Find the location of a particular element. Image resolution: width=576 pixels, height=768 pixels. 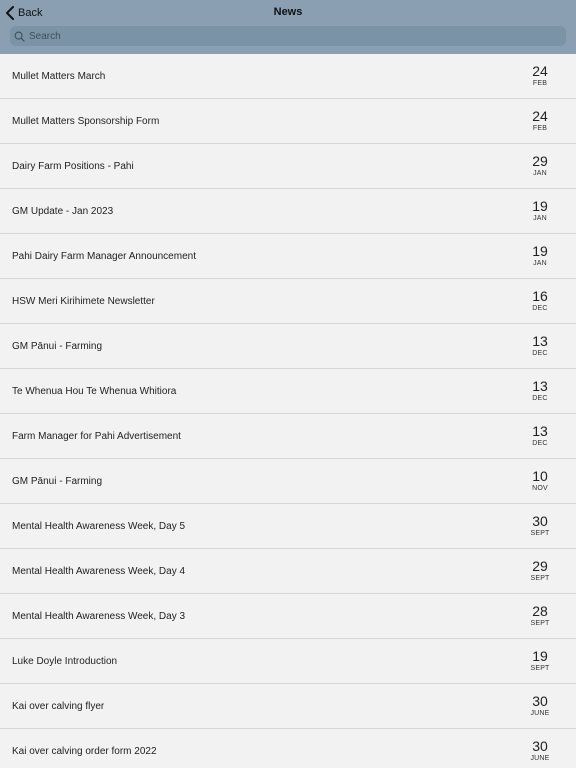

news-item-date: 28 SEPT is located at coordinates (540, 616).